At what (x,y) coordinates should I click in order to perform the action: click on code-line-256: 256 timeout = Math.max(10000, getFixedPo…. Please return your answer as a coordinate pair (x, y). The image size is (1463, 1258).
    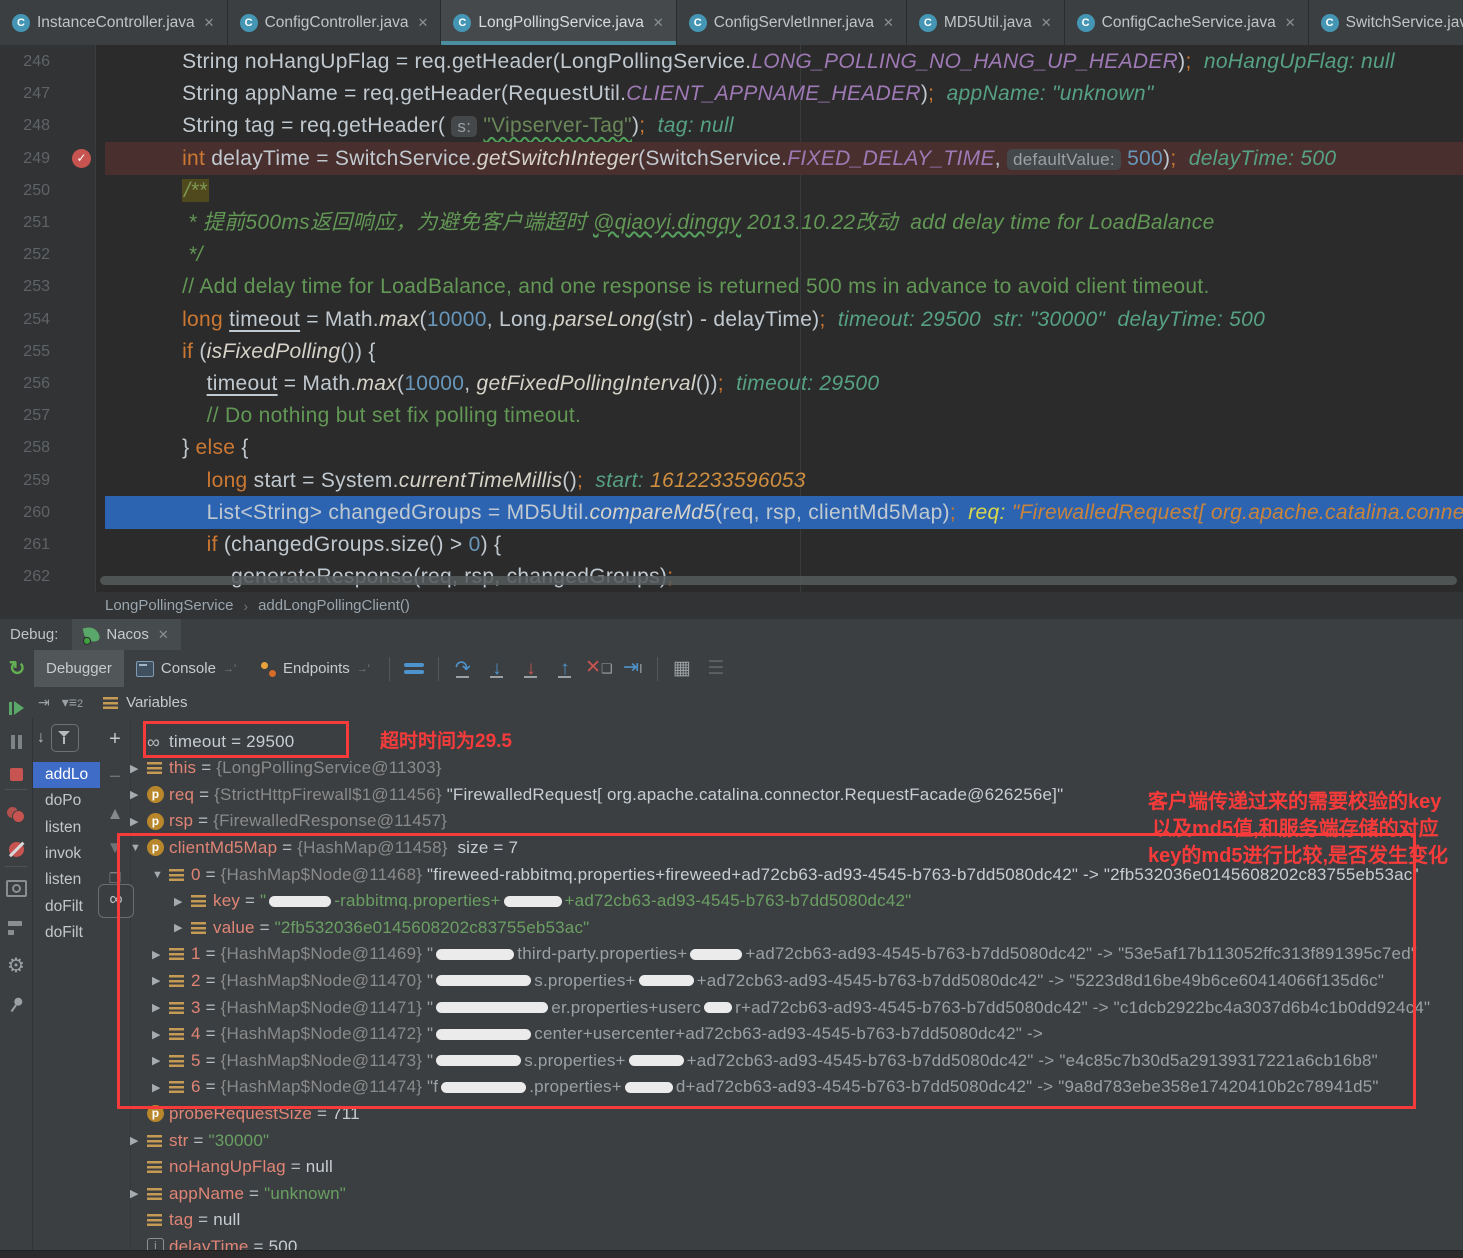
    Looking at the image, I should click on (731, 383).